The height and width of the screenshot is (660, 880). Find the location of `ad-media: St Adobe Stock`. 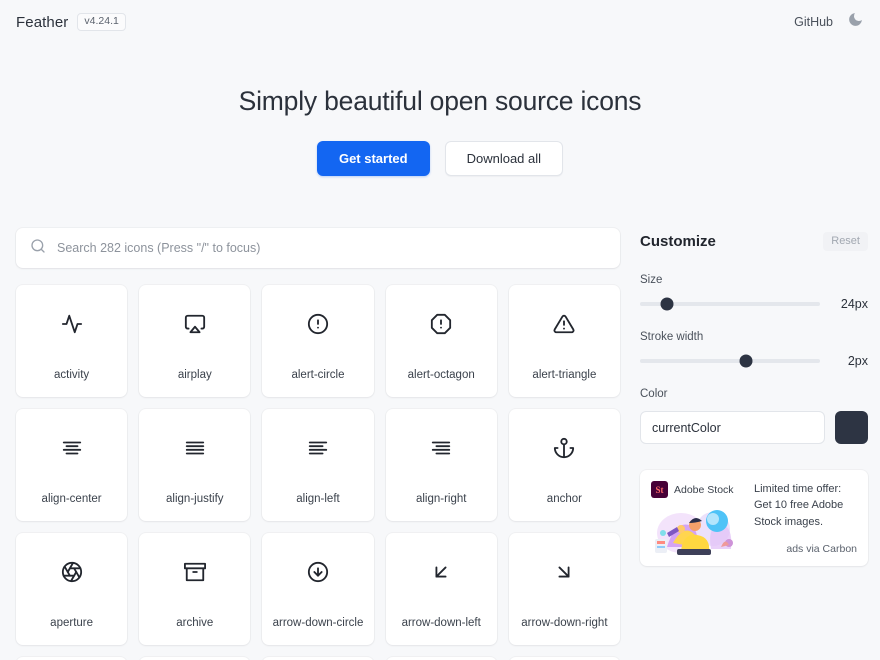

ad-media: St Adobe Stock is located at coordinates (697, 518).